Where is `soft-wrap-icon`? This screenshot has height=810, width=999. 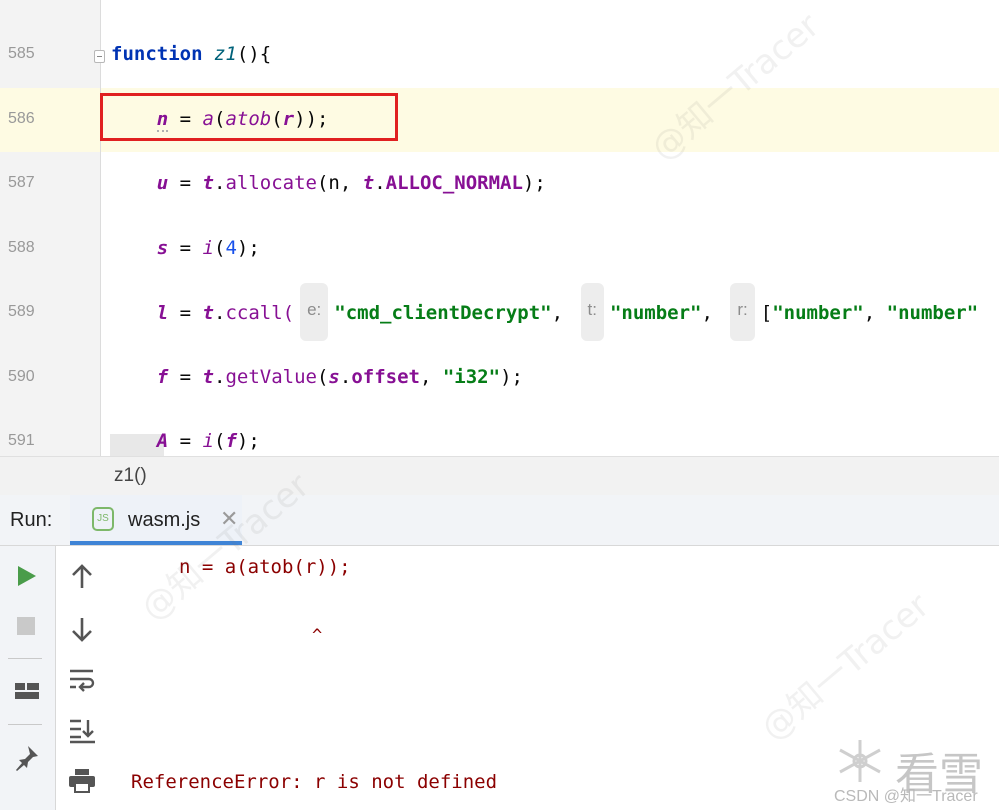
soft-wrap-icon is located at coordinates (83, 681).